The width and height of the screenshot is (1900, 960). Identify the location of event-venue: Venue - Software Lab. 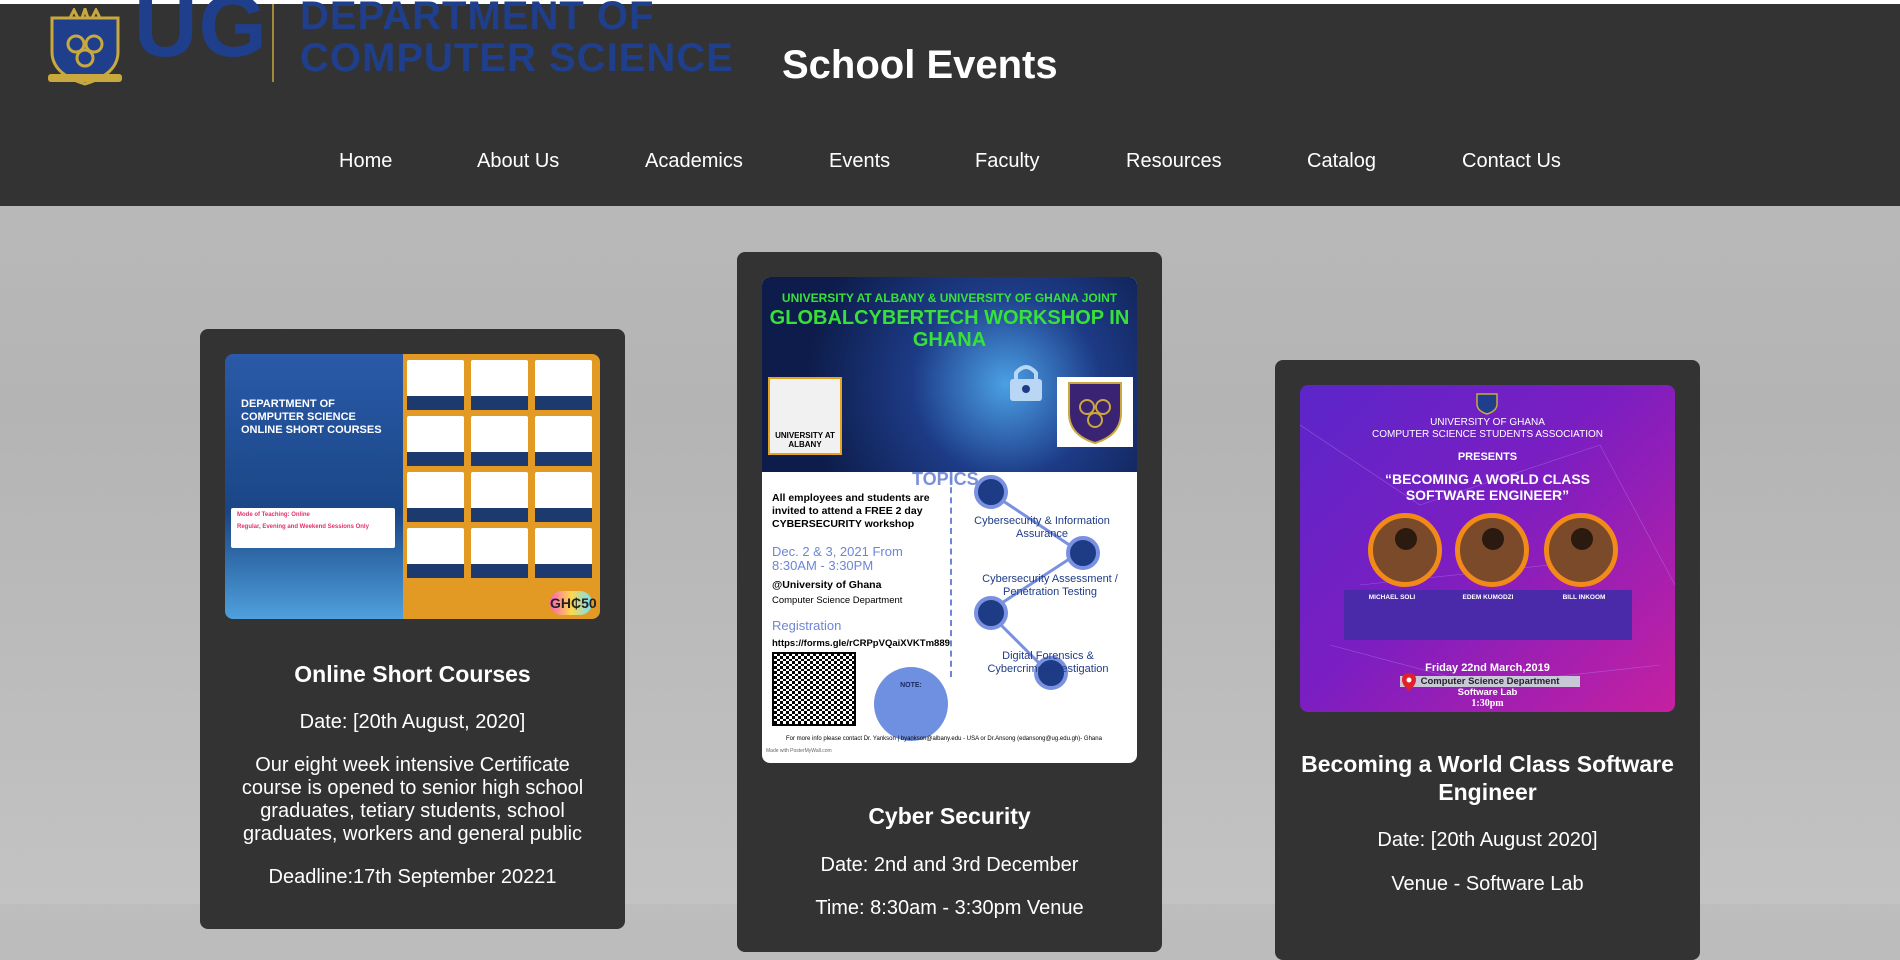
(1487, 884).